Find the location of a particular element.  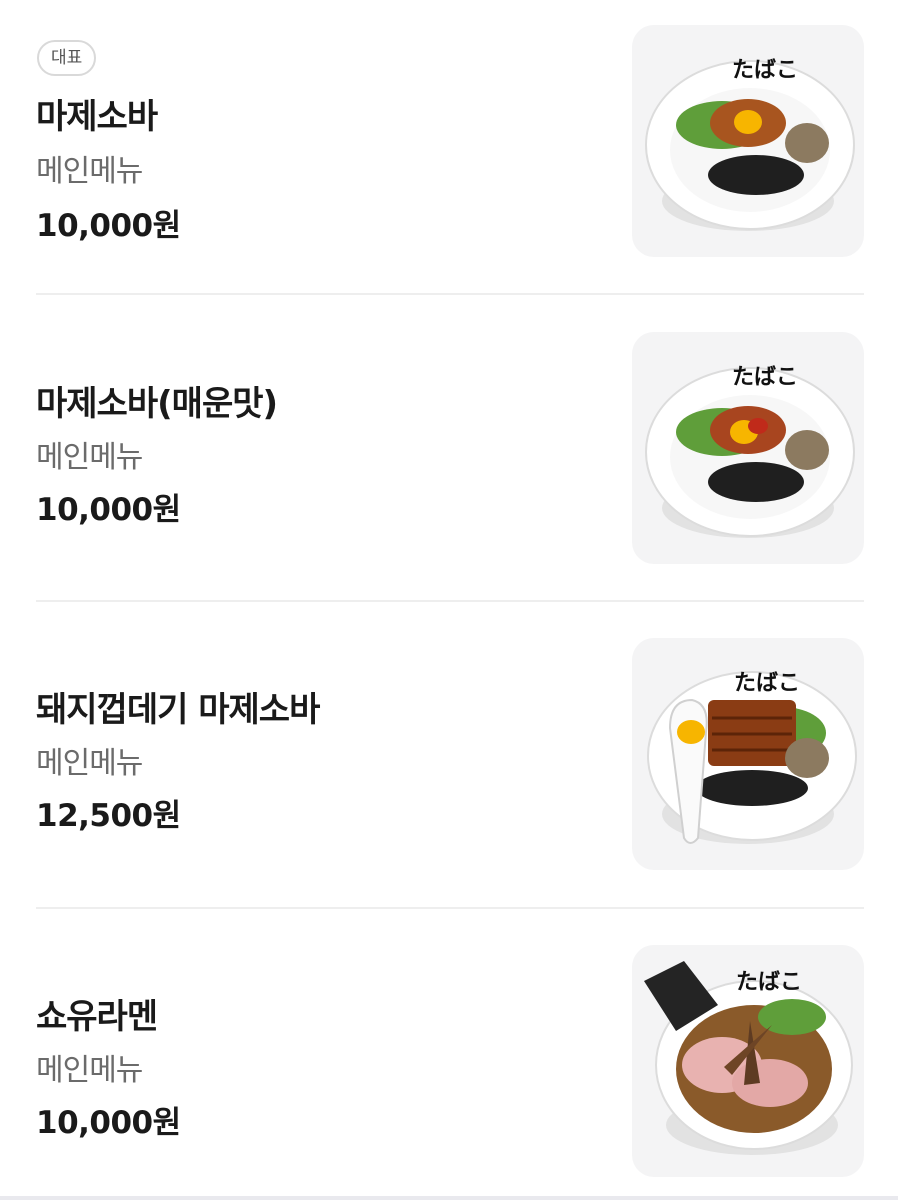

menu-item-name: 마제소바(매운맛) is located at coordinates (157, 404).